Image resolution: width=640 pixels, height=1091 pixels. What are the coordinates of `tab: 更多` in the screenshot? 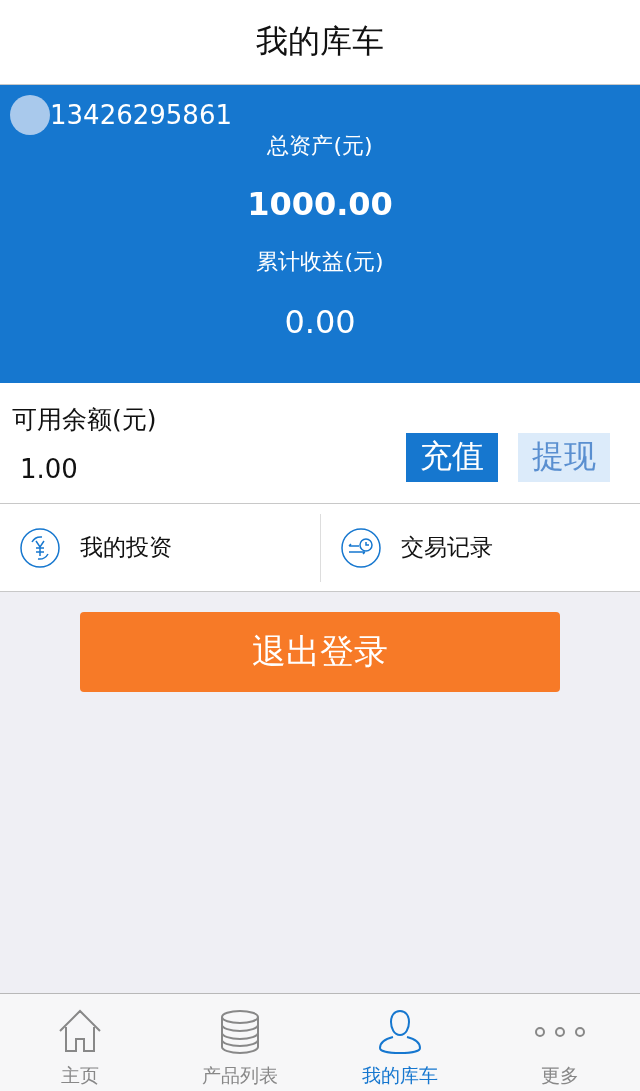 It's located at (560, 1076).